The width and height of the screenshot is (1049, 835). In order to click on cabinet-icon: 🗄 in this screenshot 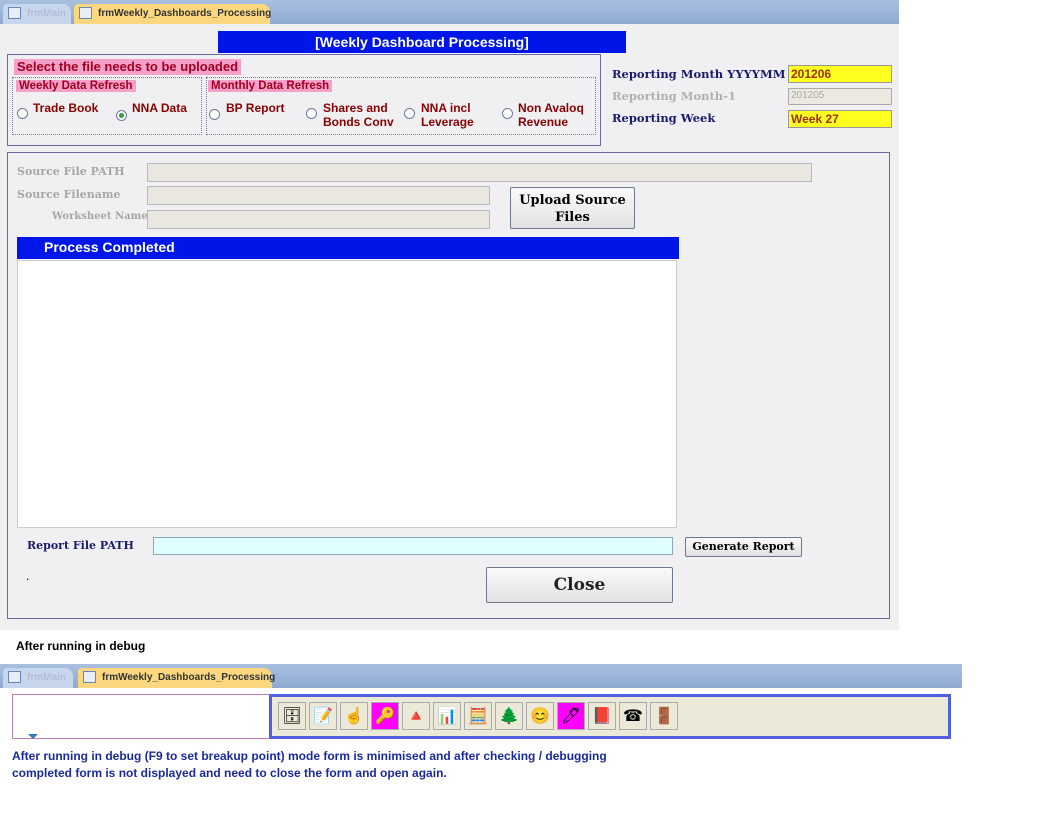, I will do `click(292, 716)`.